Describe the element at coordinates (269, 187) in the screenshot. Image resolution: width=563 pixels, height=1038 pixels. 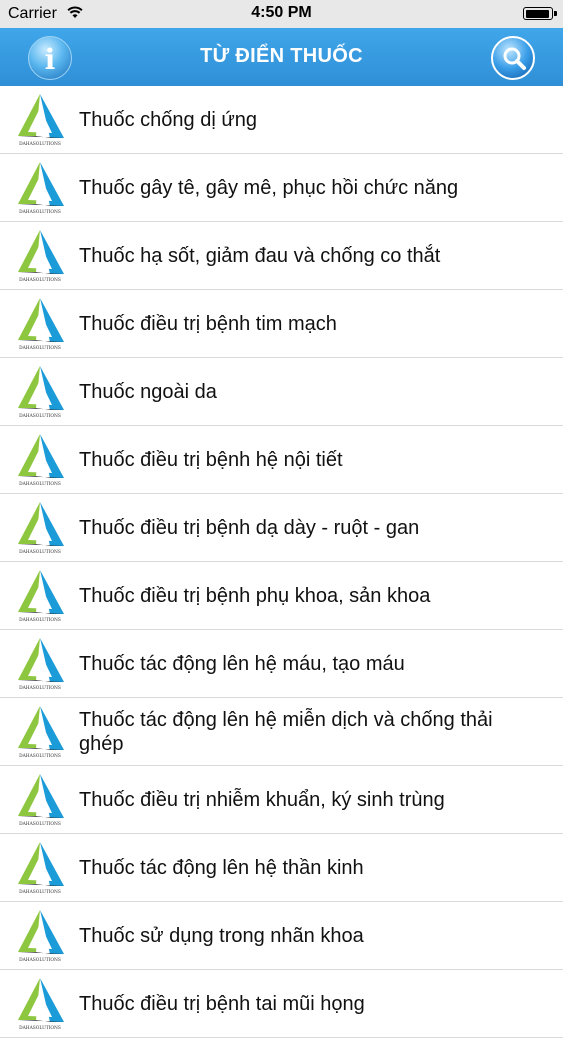
I see `category-label: Thuốc gây tê, gây mê, phục hồi chức năng` at that location.